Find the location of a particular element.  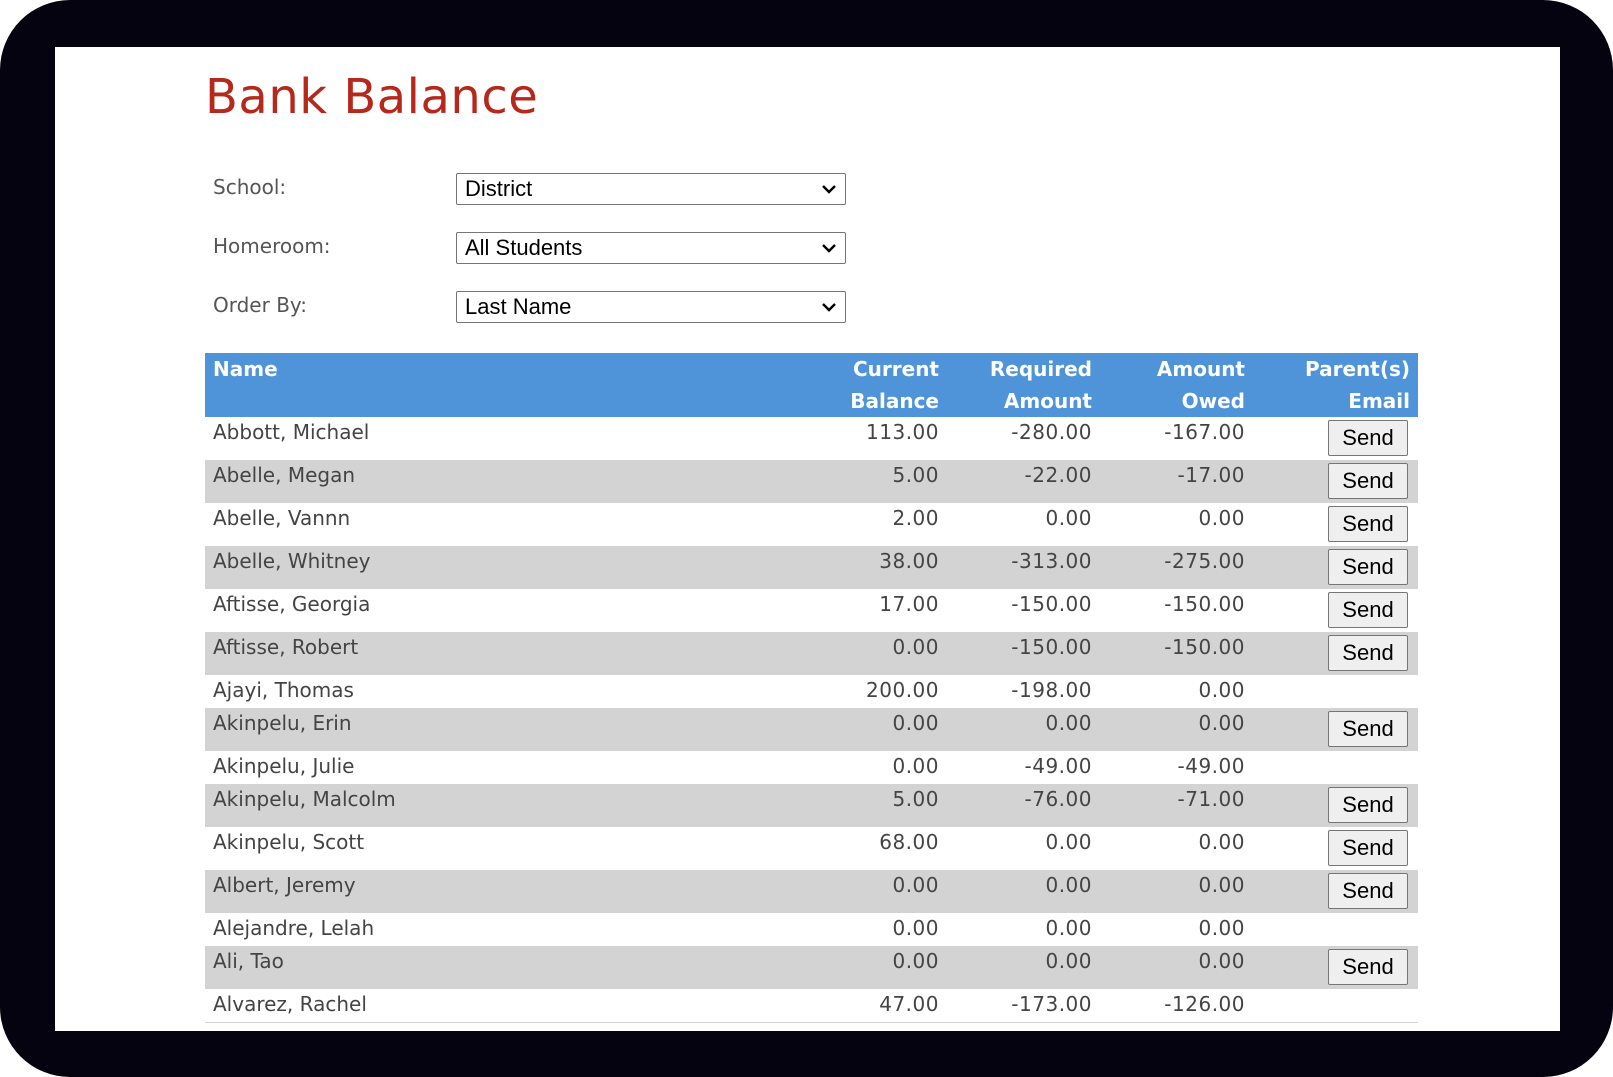

header-current-balance: Current Balance is located at coordinates (886, 385).